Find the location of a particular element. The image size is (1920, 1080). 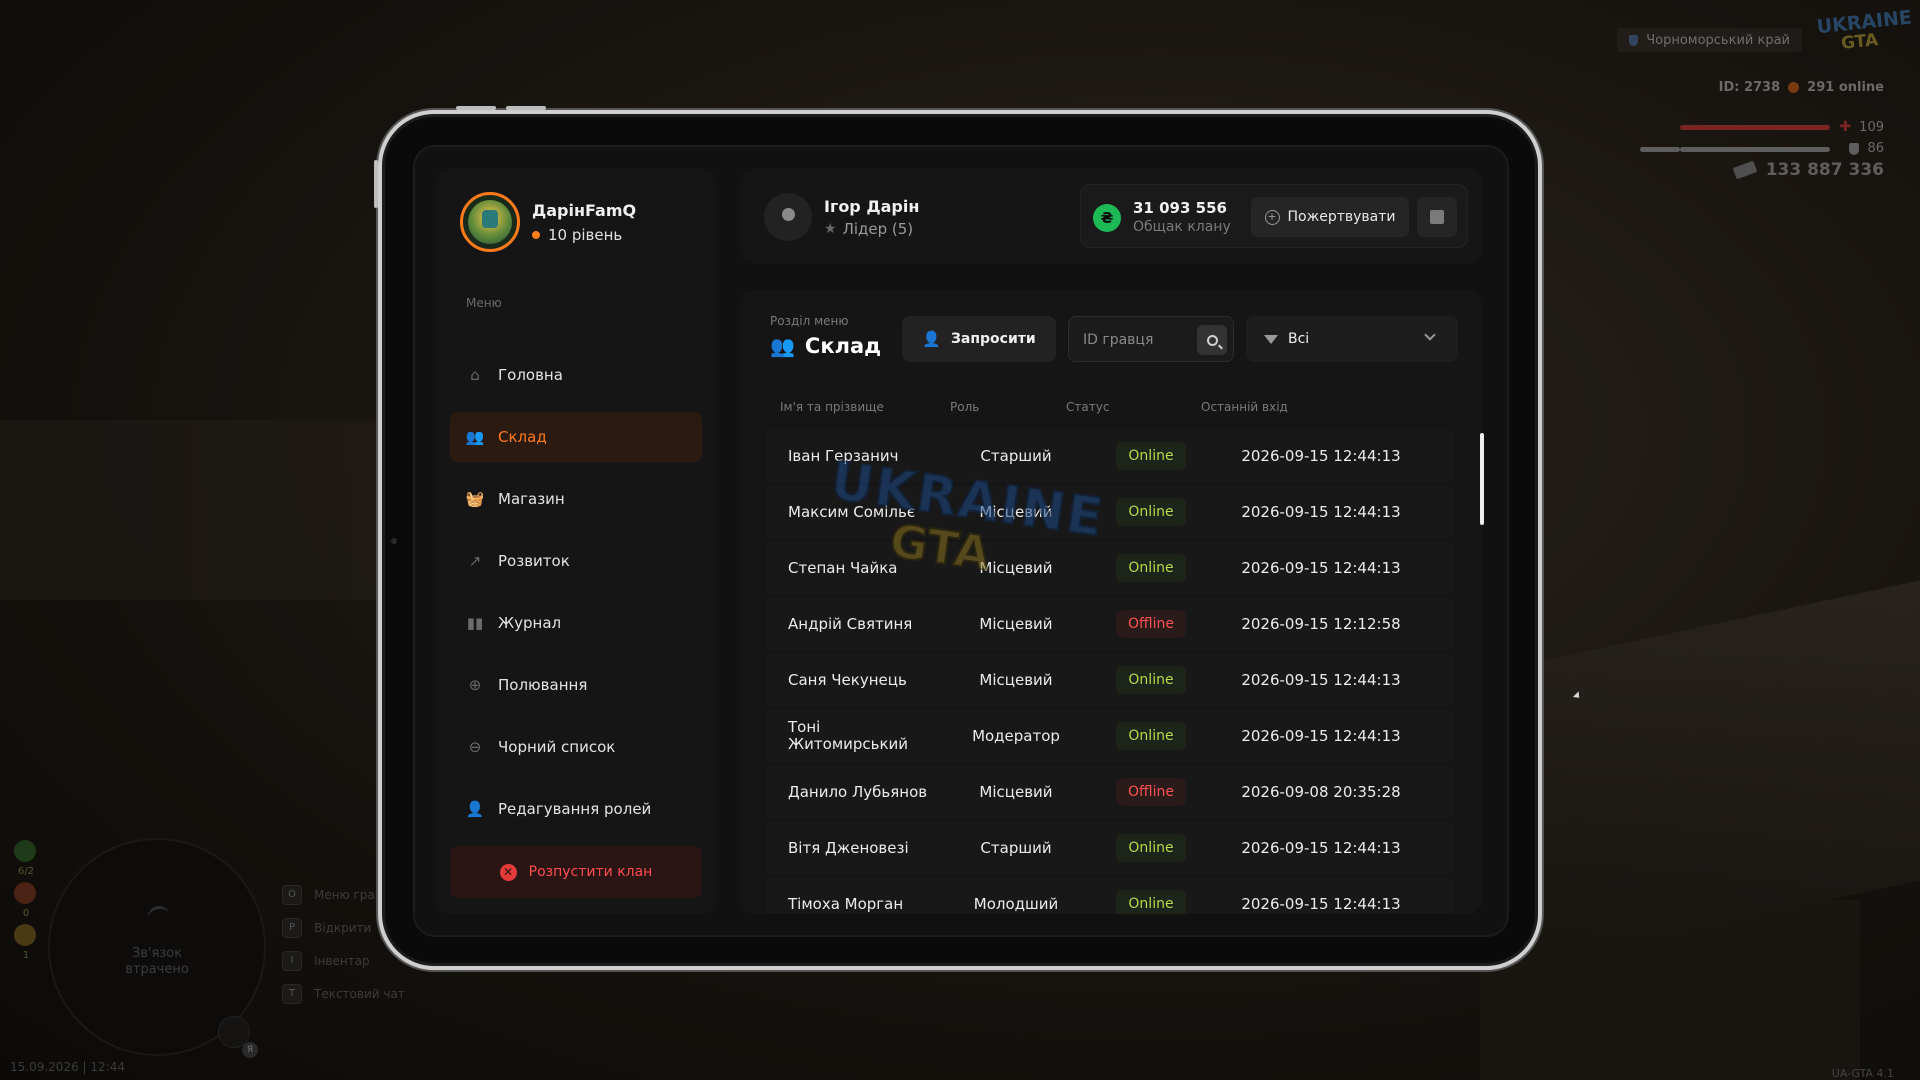

search-button is located at coordinates (1212, 340).